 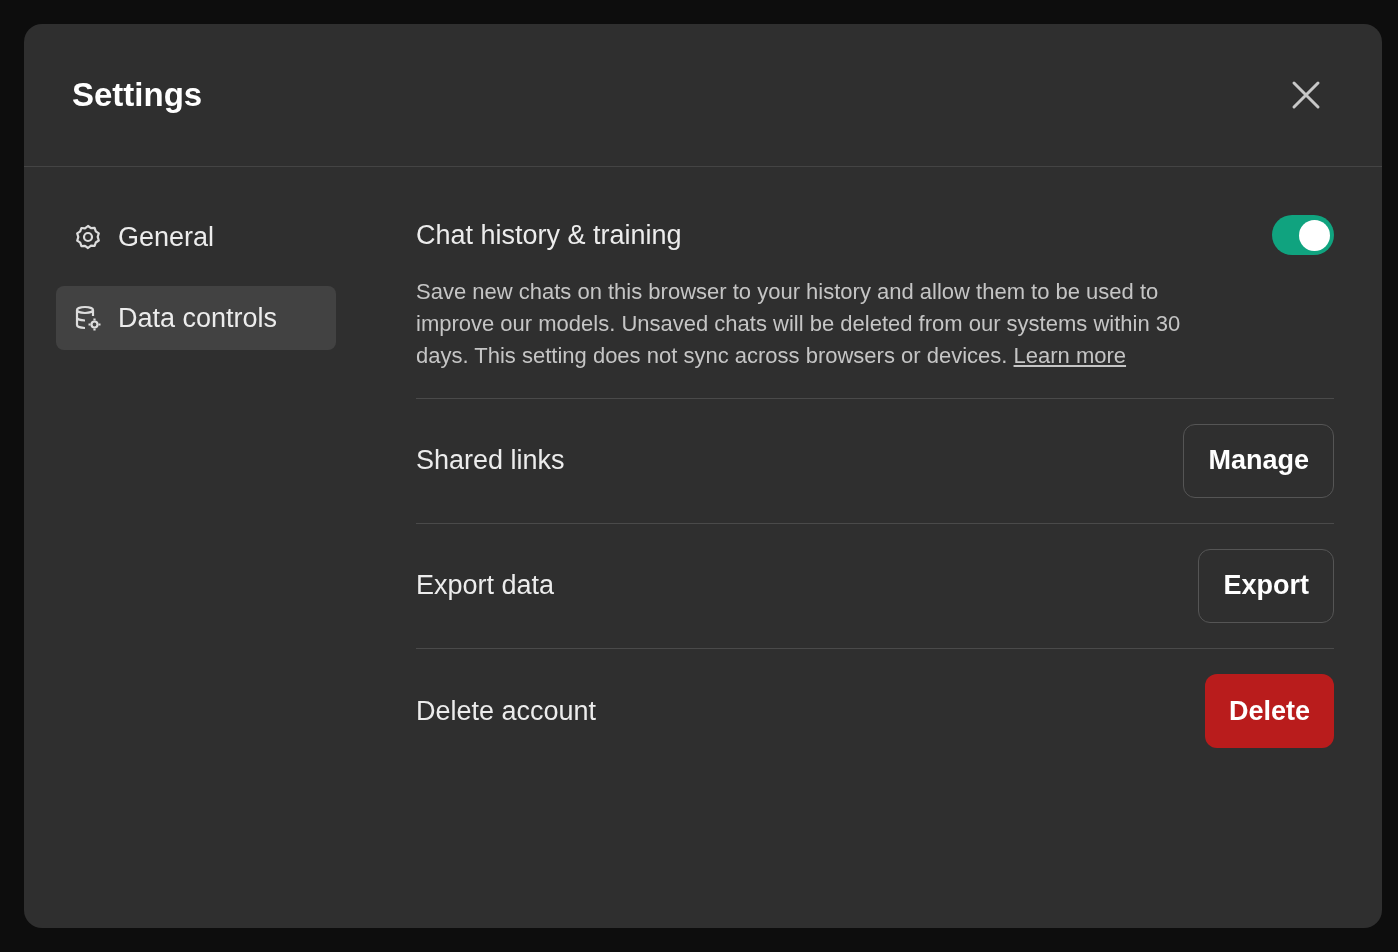 I want to click on delete-button: Delete, so click(x=1269, y=711).